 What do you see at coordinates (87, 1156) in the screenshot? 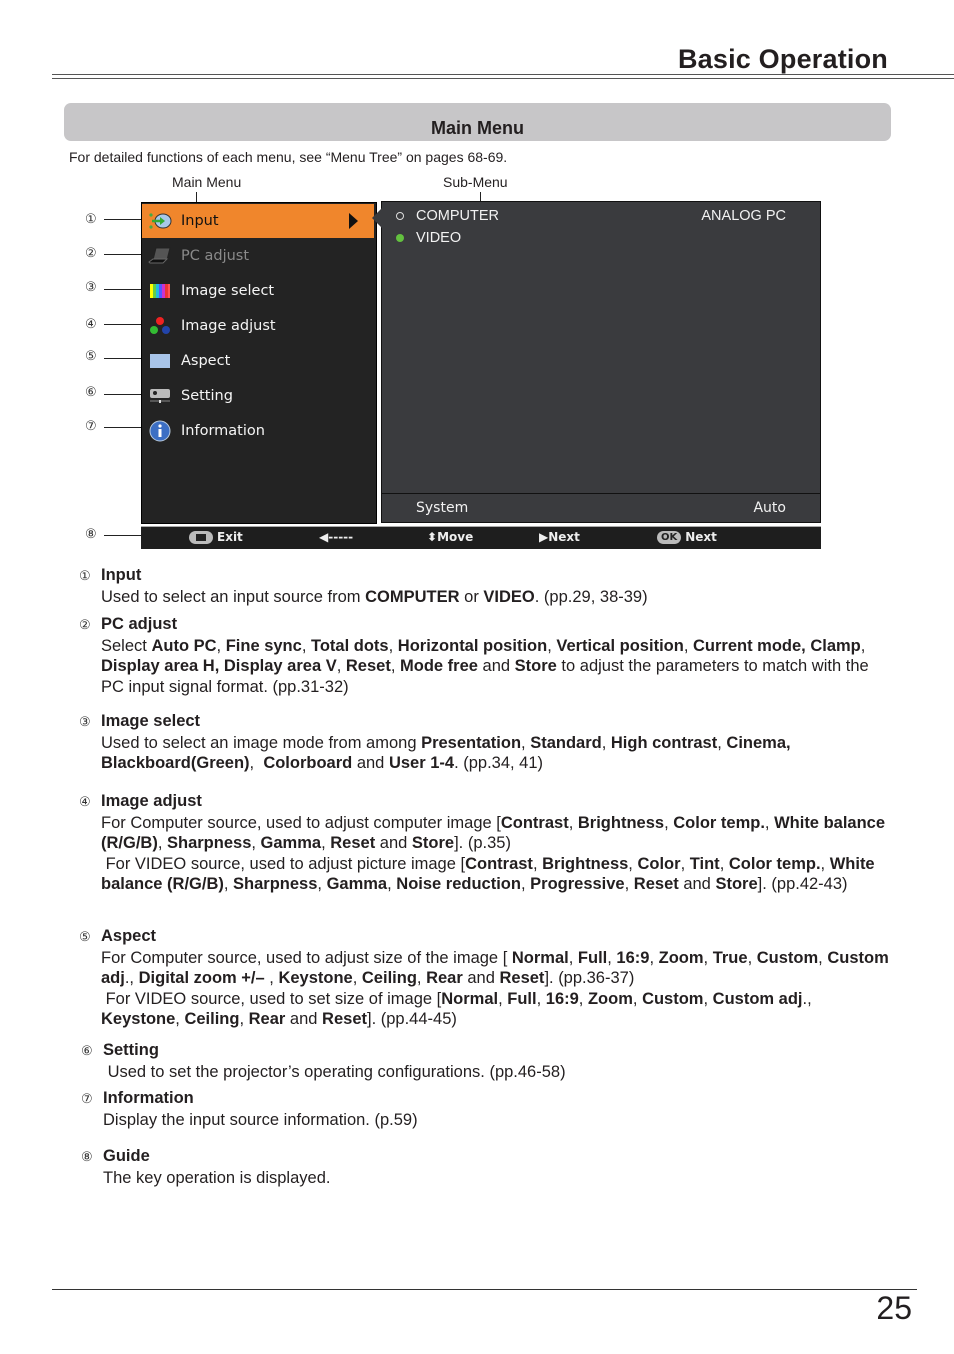
I see `description-number: ⑧` at bounding box center [87, 1156].